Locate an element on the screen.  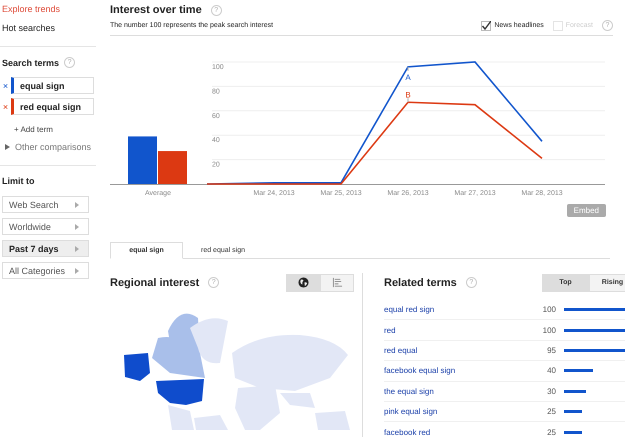
filter-dropdown: Past 7 days is located at coordinates (45, 248).